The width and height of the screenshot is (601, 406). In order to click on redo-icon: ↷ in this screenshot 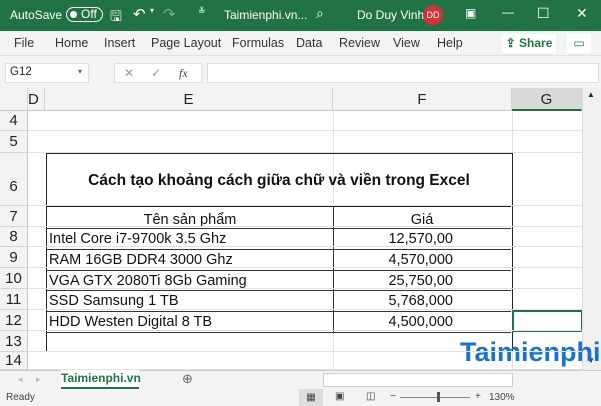, I will do `click(169, 14)`.